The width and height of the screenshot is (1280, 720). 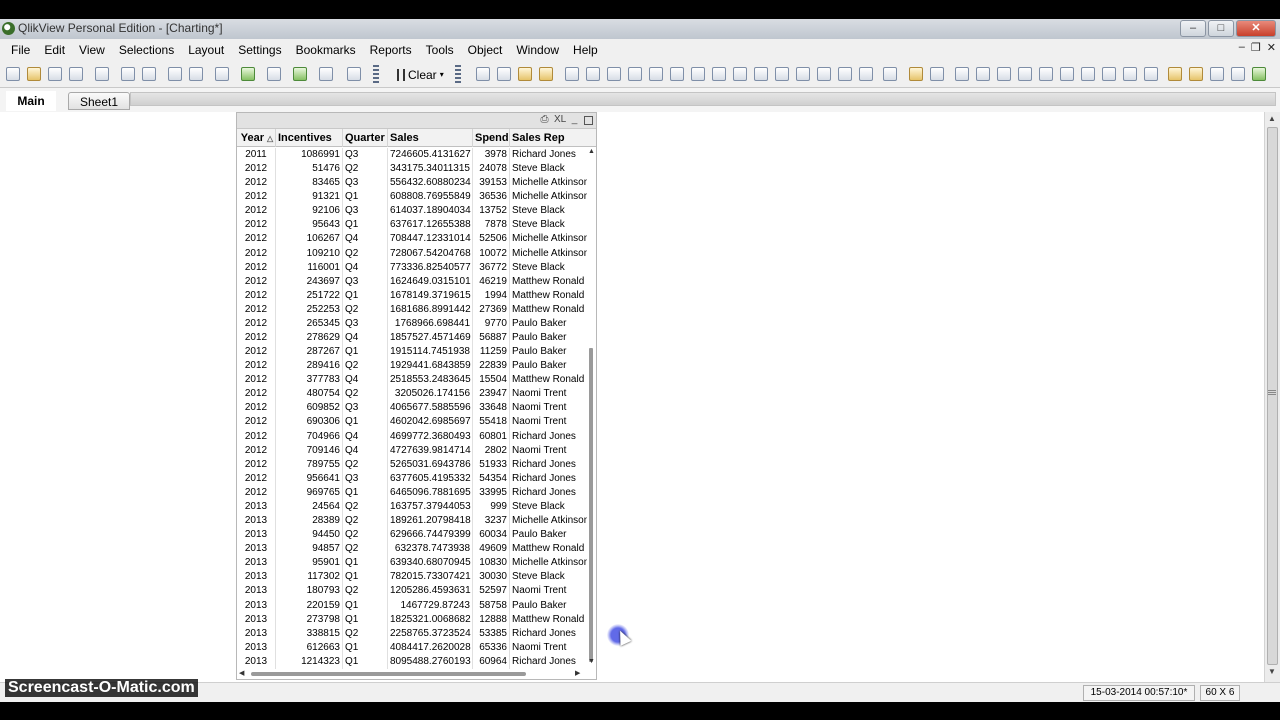 What do you see at coordinates (491, 436) in the screenshot?
I see `cell-spend: 60801` at bounding box center [491, 436].